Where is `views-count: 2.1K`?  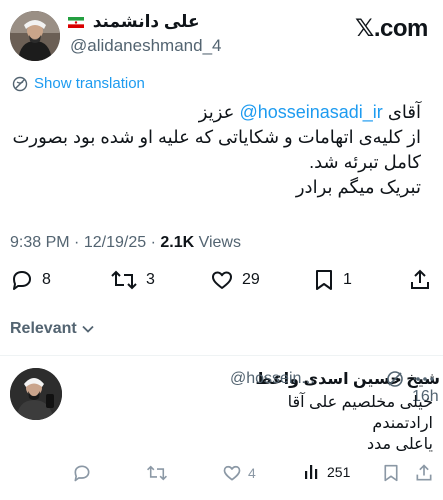
views-count: 2.1K is located at coordinates (177, 242).